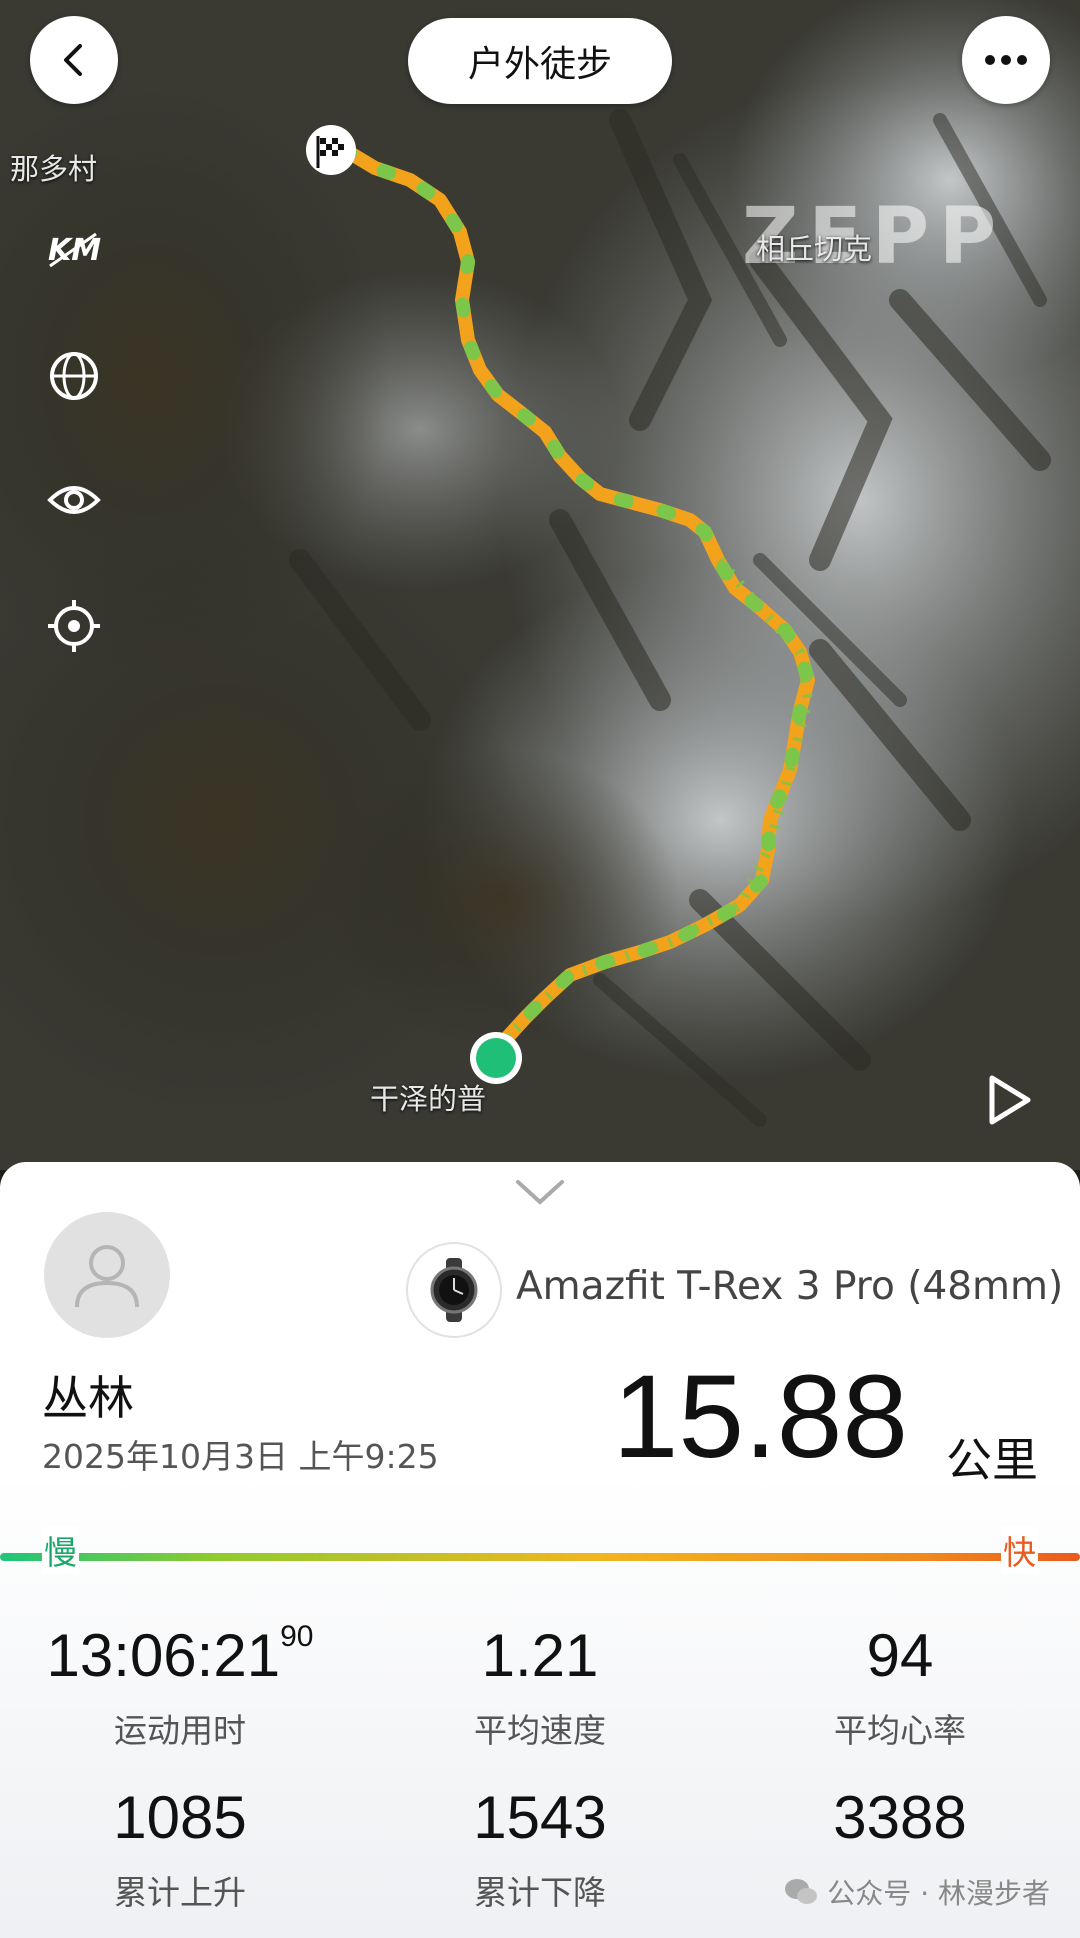 The width and height of the screenshot is (1080, 1938). What do you see at coordinates (74, 248) in the screenshot?
I see `km-marker-icon: KM` at bounding box center [74, 248].